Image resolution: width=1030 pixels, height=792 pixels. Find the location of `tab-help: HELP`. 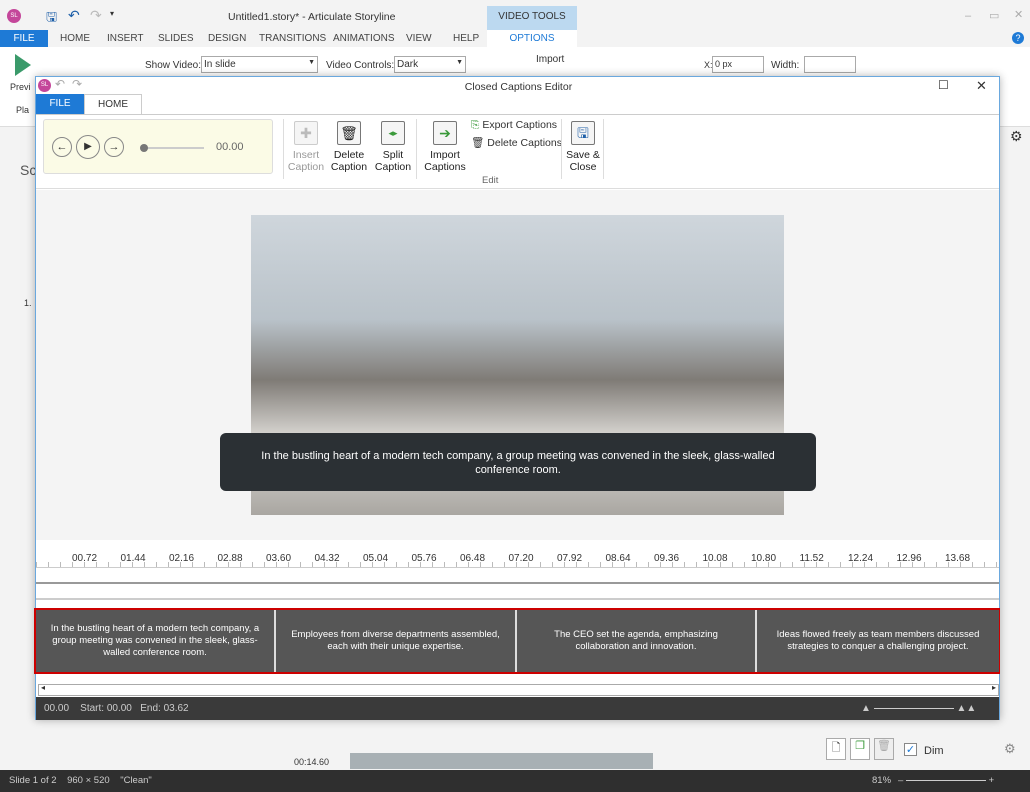

tab-help: HELP is located at coordinates (466, 38).